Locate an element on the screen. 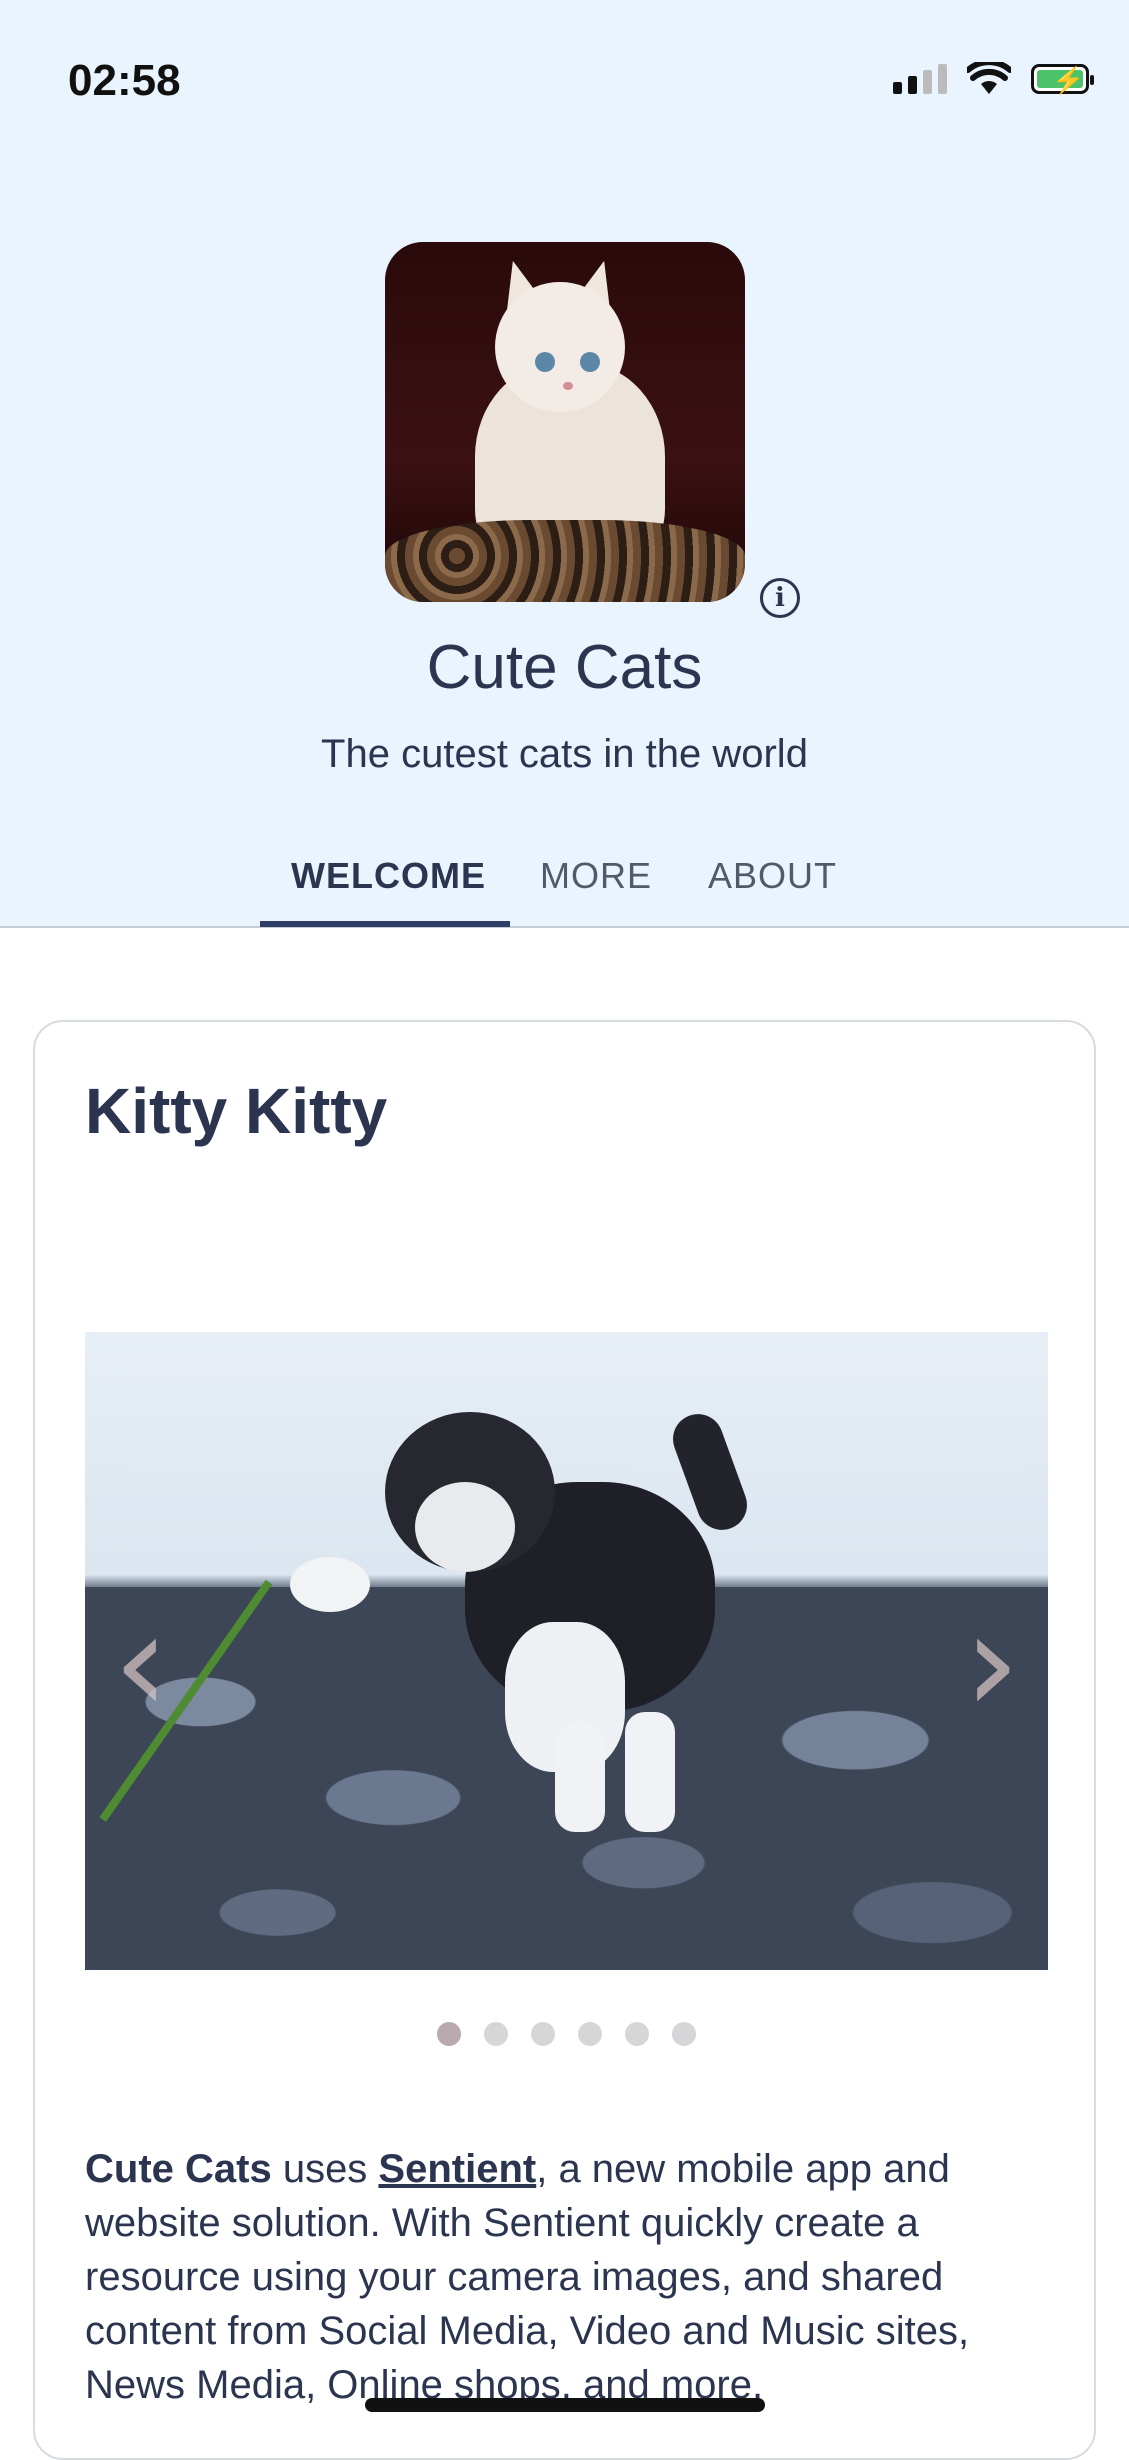 This screenshot has width=1129, height=2460. tab-bar: WELCOME MORE ABOUT is located at coordinates (564, 891).